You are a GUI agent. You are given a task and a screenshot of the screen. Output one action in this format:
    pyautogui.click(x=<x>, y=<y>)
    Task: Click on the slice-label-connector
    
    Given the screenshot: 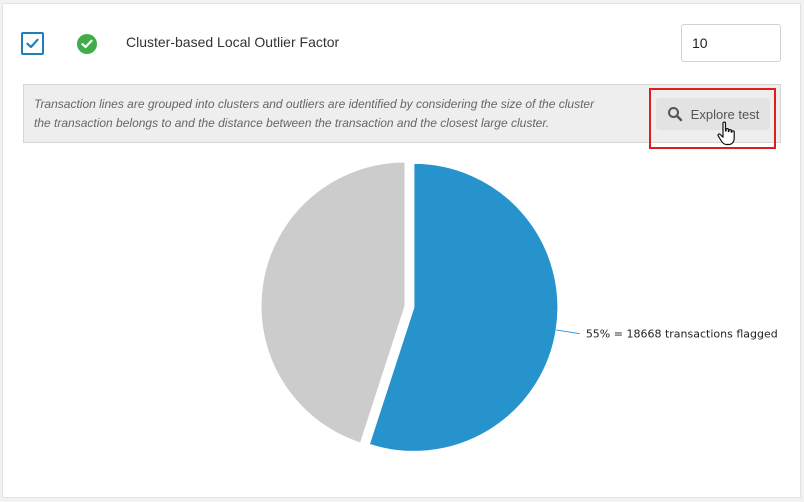 What is the action you would take?
    pyautogui.click(x=568, y=332)
    